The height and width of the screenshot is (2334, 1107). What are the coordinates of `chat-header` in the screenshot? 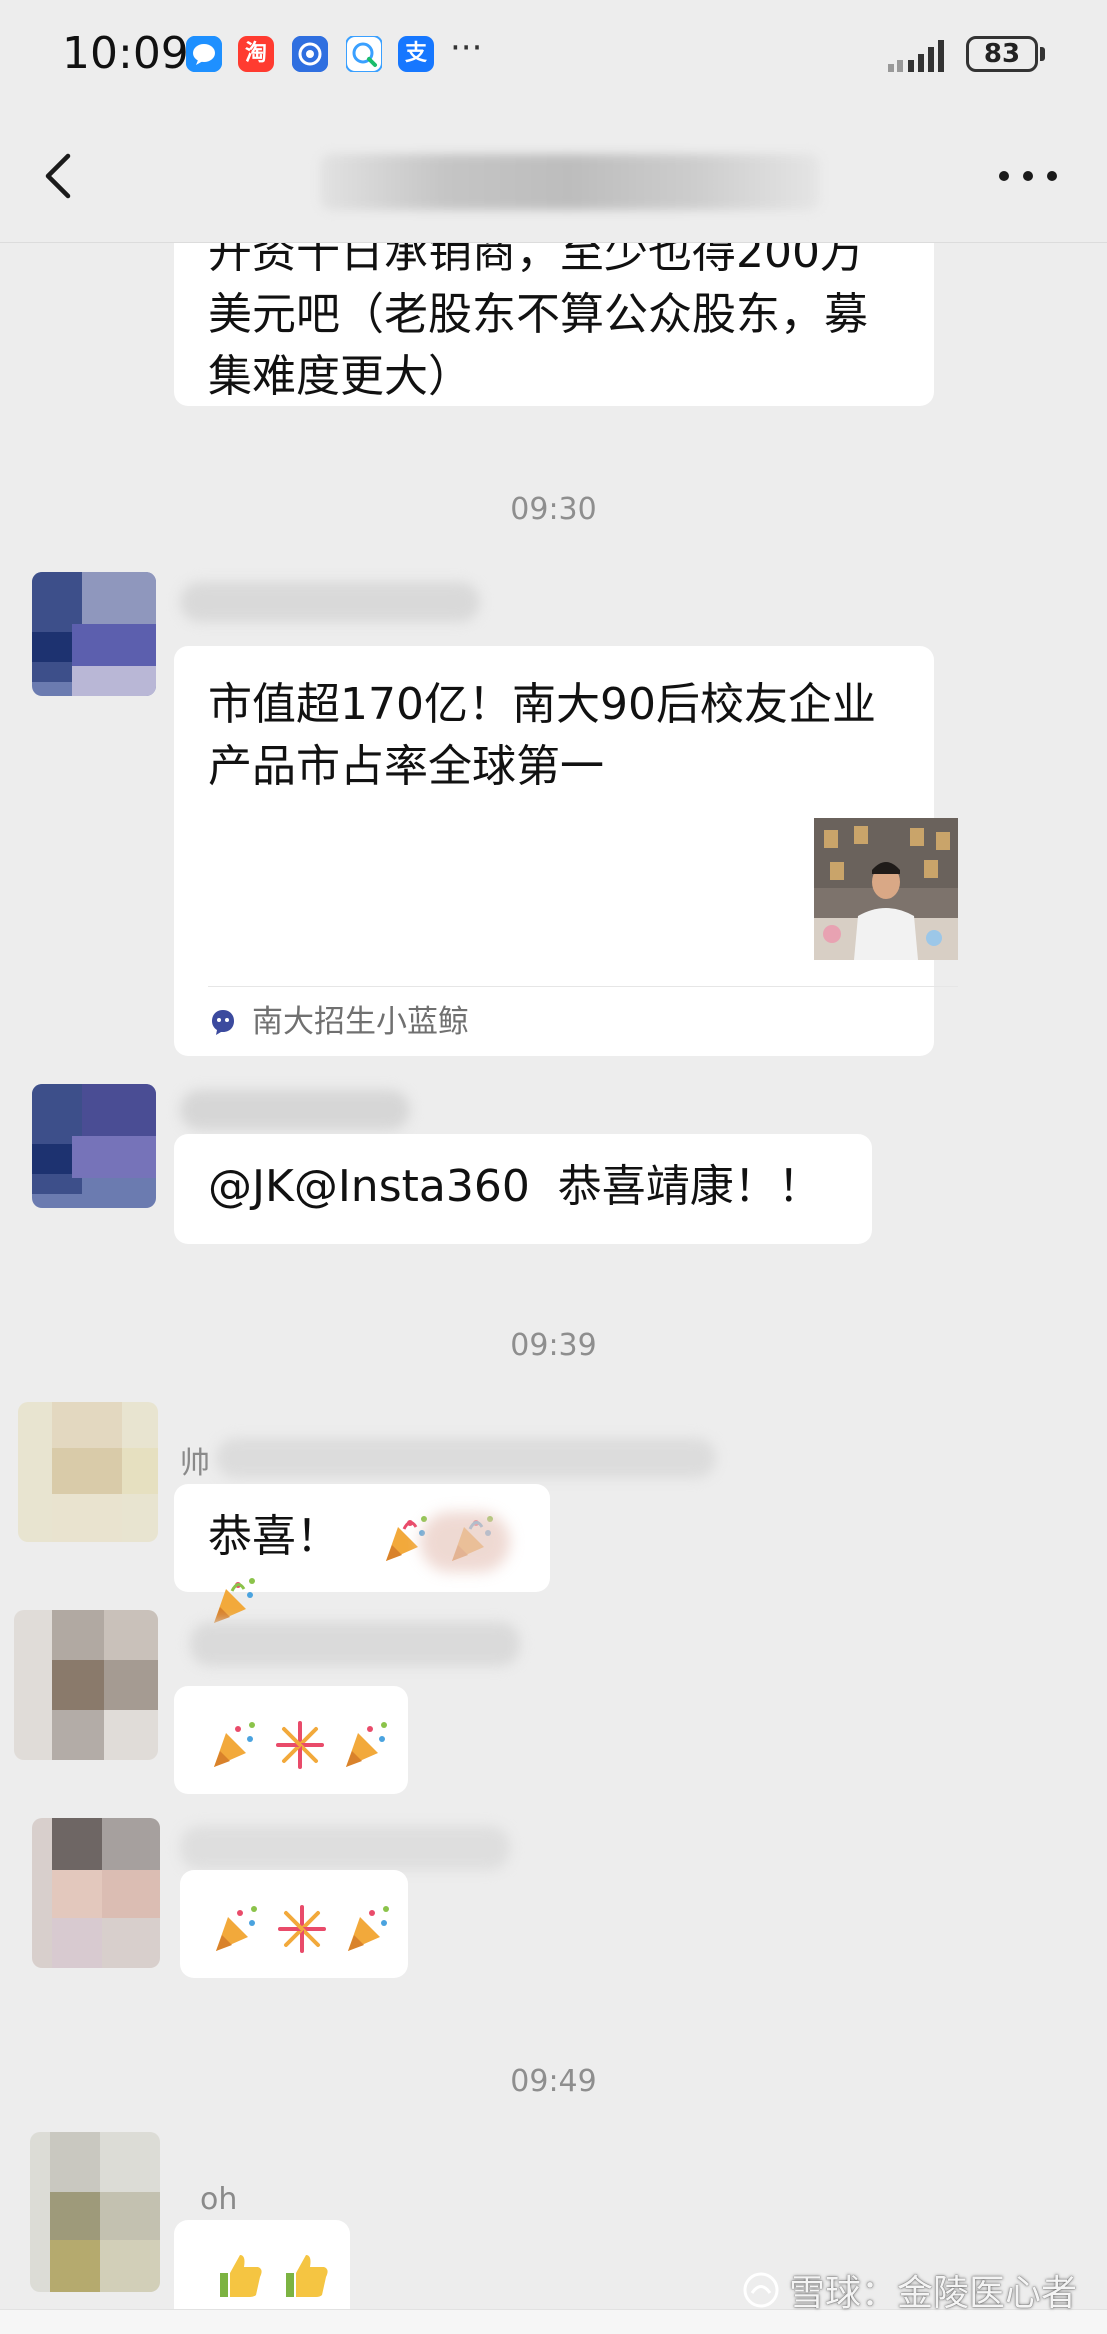 It's located at (553, 176).